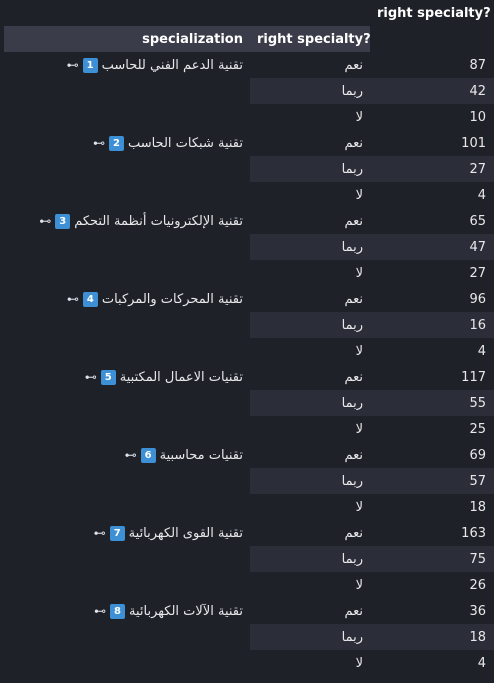 The height and width of the screenshot is (683, 494). I want to click on table-row: ربما 27, so click(249, 169).